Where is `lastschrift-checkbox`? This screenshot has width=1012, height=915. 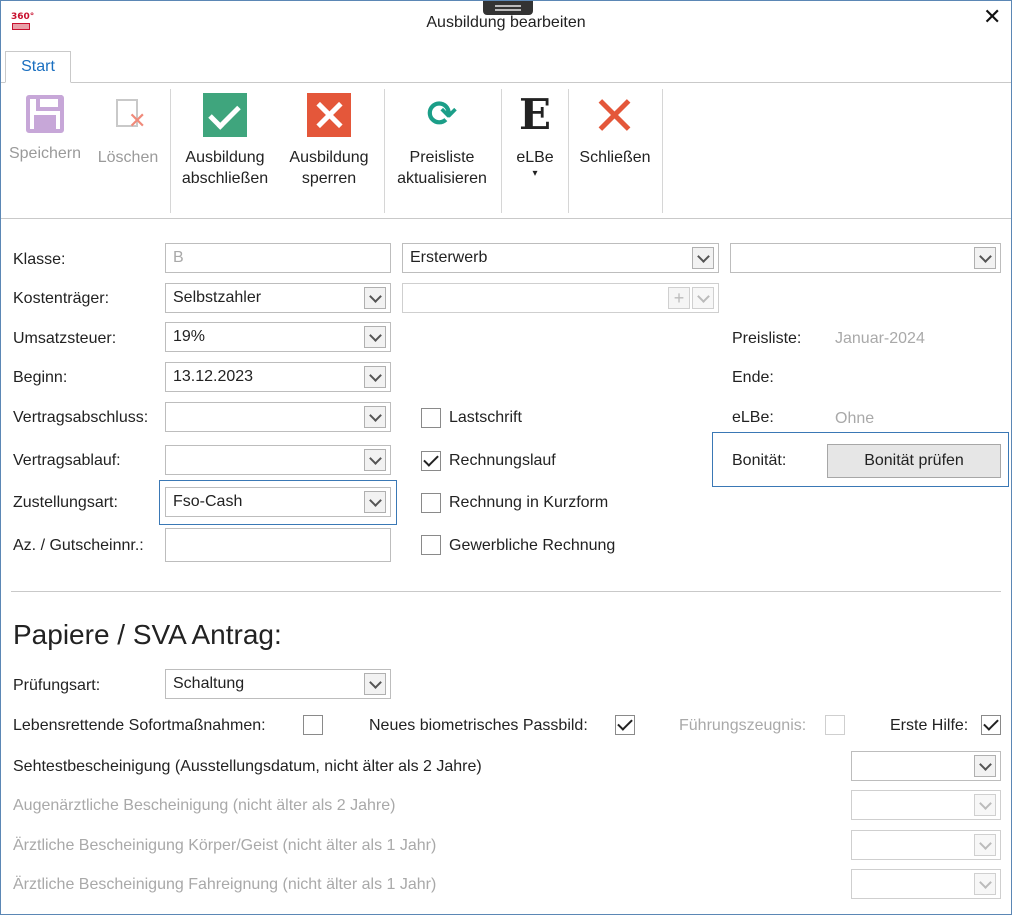 lastschrift-checkbox is located at coordinates (431, 418).